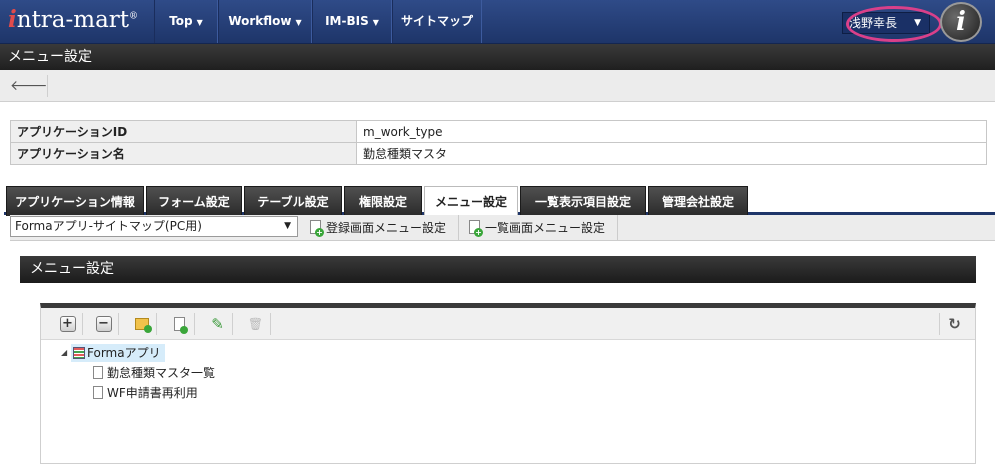 The image size is (995, 464). Describe the element at coordinates (383, 201) in the screenshot. I see `tab-permission-settings: 権限設定` at that location.